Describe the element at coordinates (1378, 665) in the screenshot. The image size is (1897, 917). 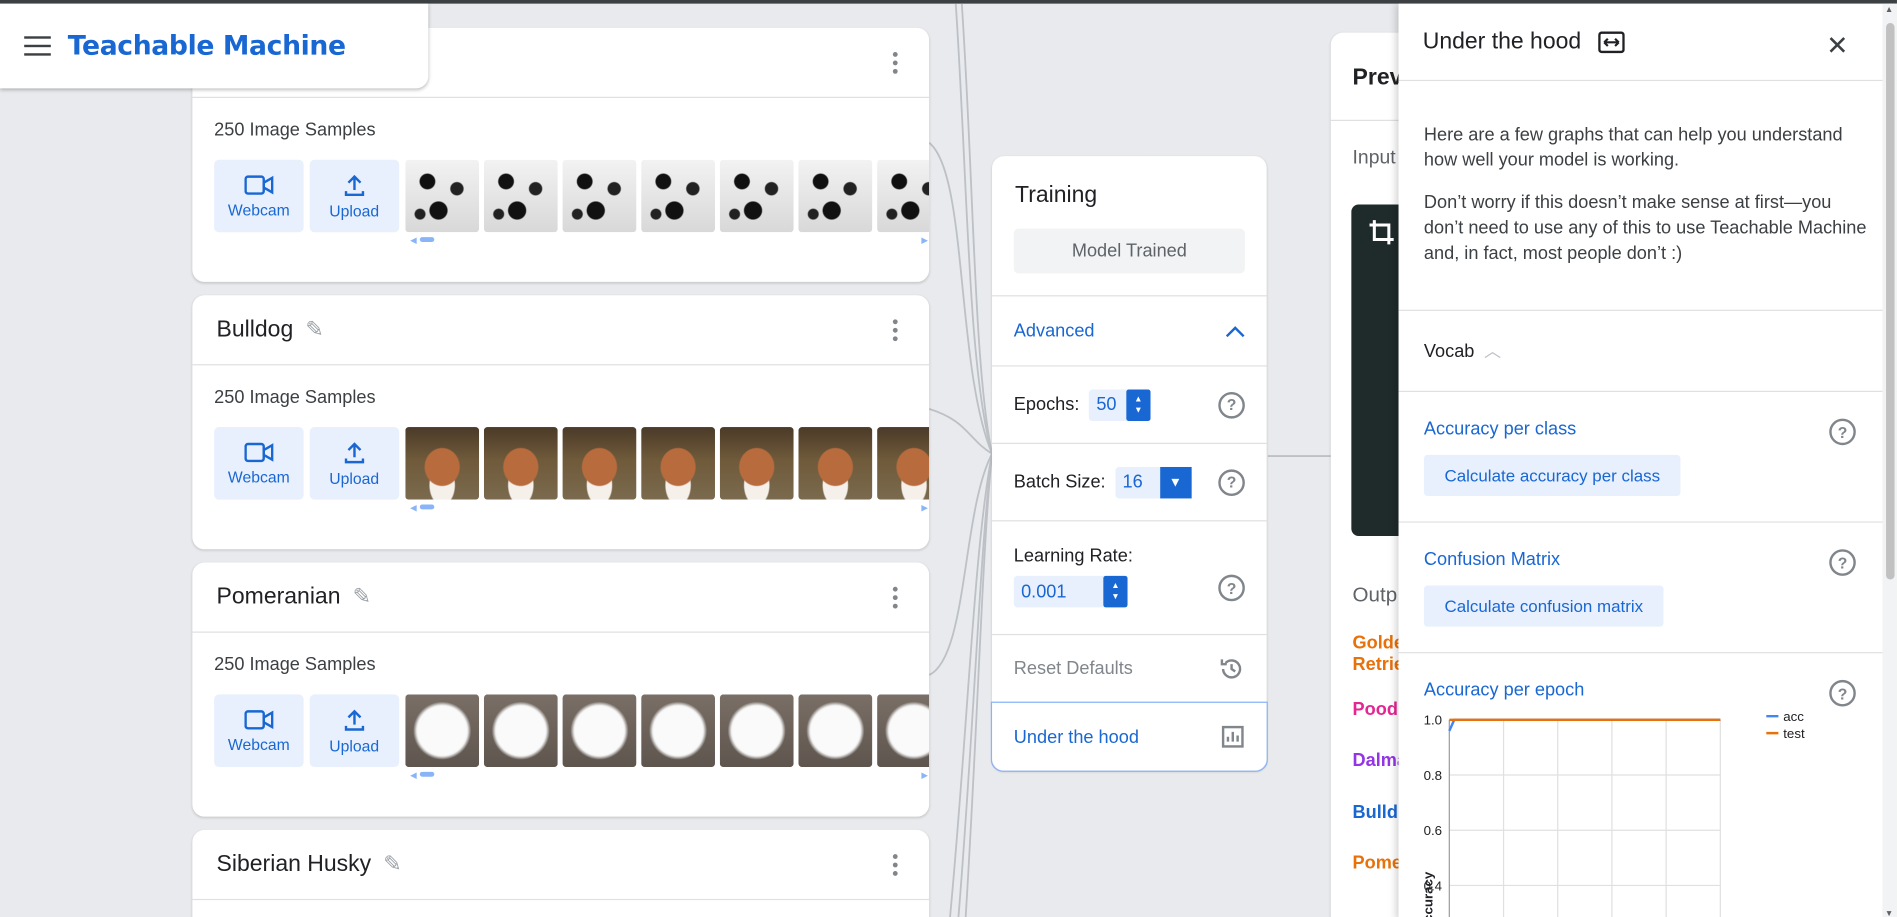
I see `output-class-label: Retrie` at that location.